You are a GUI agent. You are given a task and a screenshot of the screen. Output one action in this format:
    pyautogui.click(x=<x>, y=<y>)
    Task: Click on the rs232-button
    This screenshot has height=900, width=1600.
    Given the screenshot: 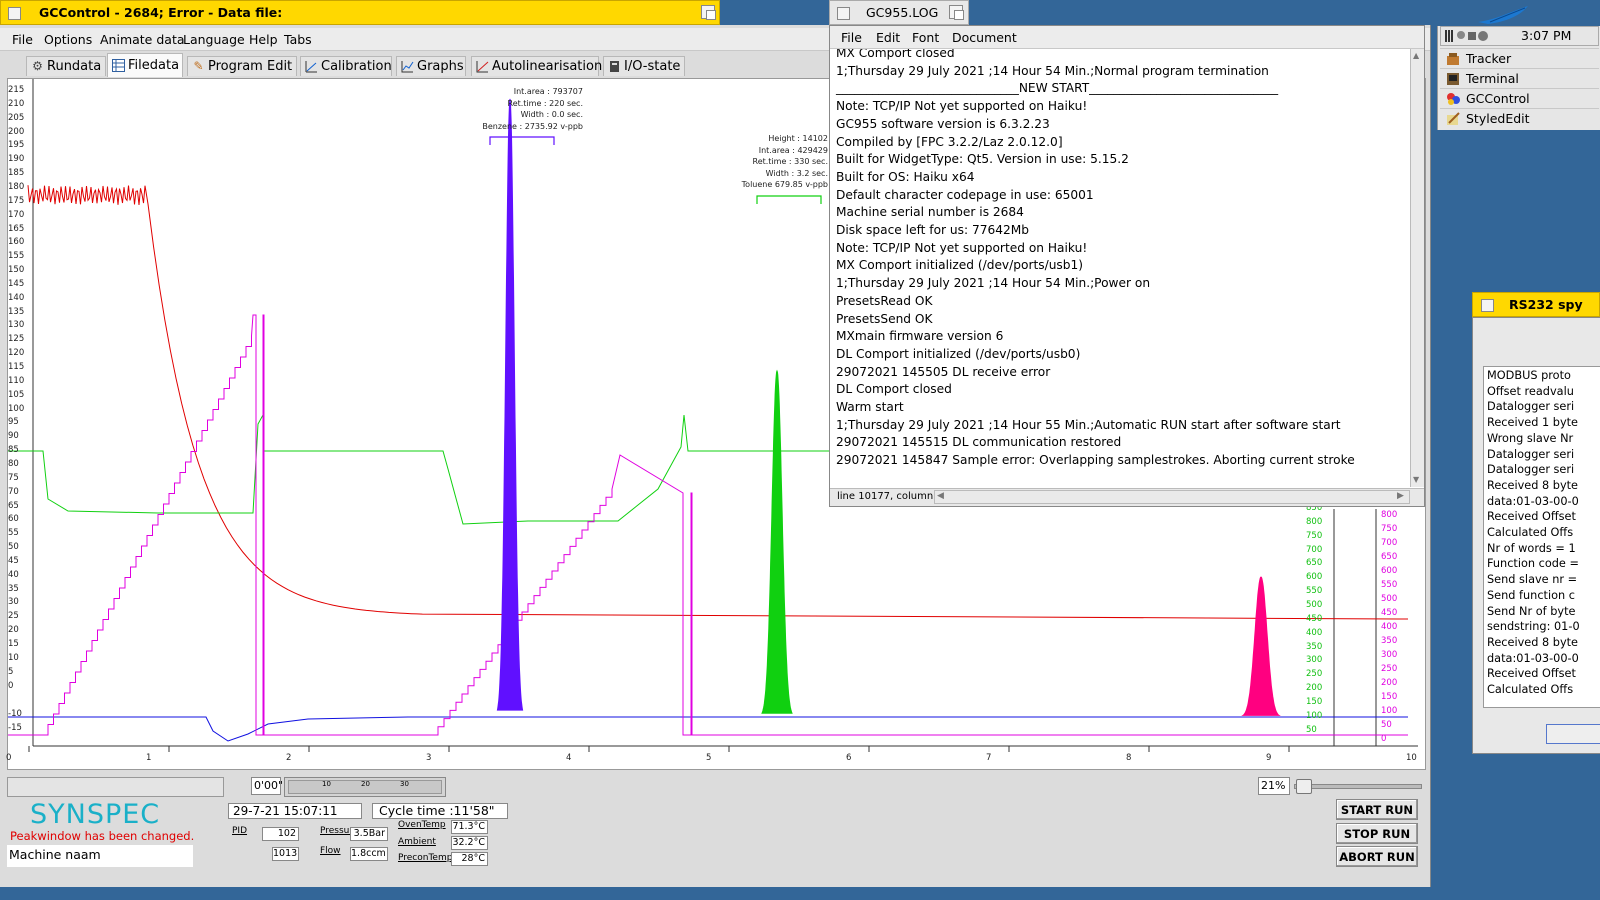 What is the action you would take?
    pyautogui.click(x=1573, y=734)
    